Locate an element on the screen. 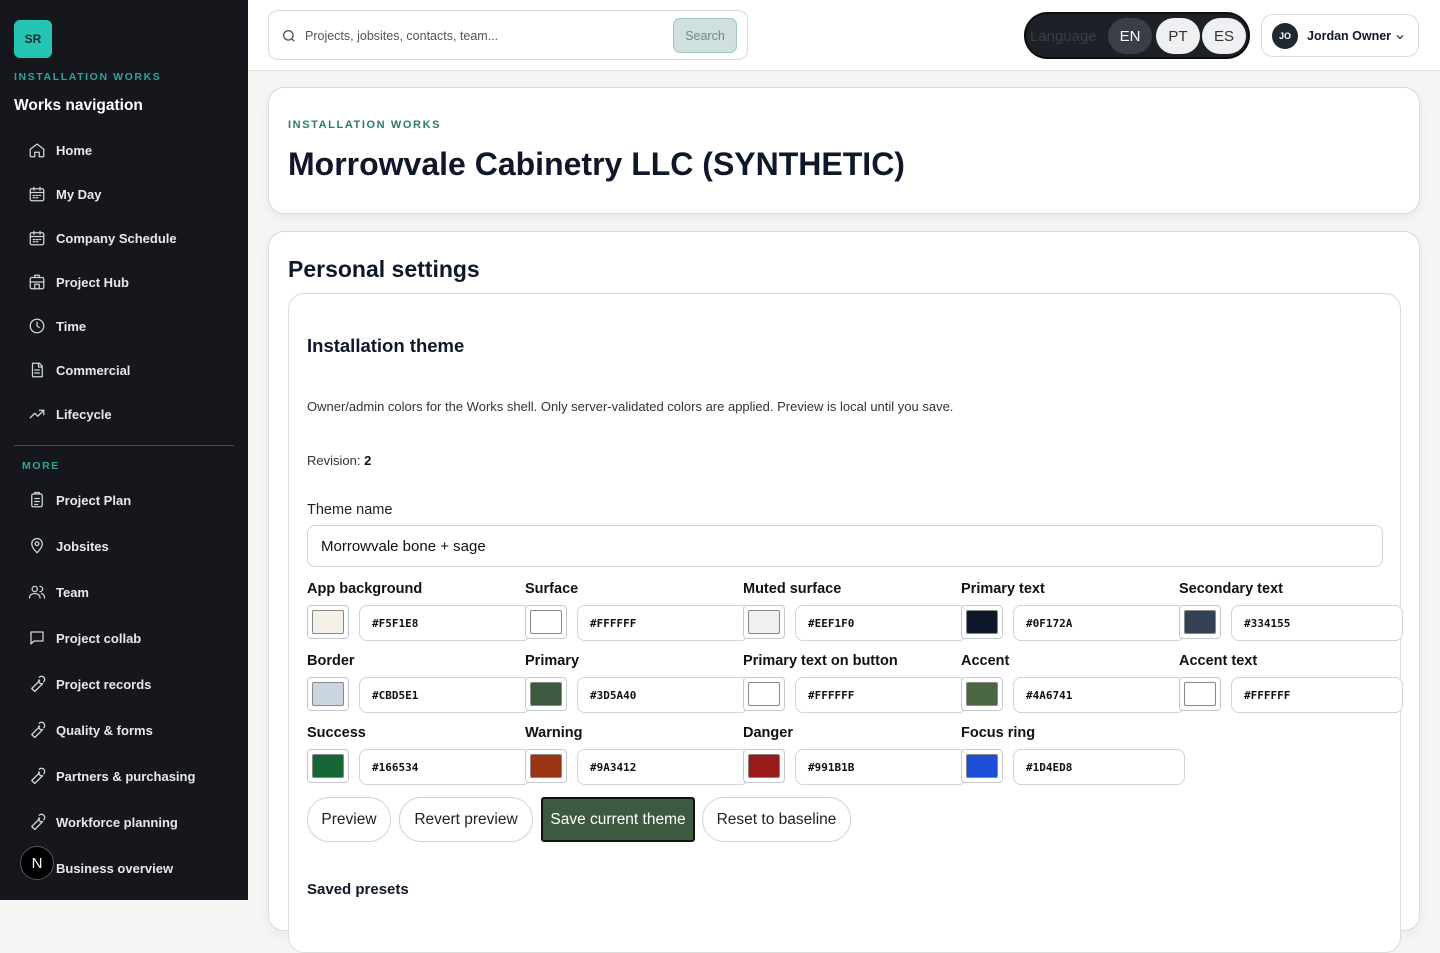 The width and height of the screenshot is (1440, 953). language-pt-button: PT is located at coordinates (1178, 36).